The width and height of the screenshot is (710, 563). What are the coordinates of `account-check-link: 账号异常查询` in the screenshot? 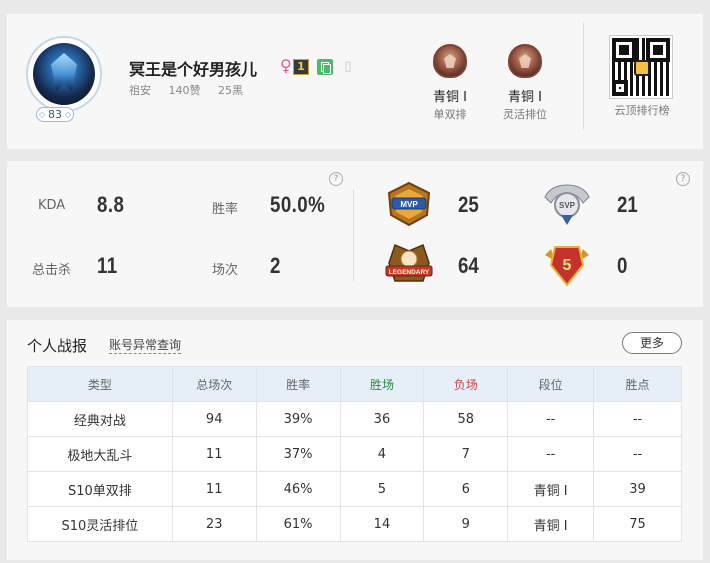 It's located at (145, 346).